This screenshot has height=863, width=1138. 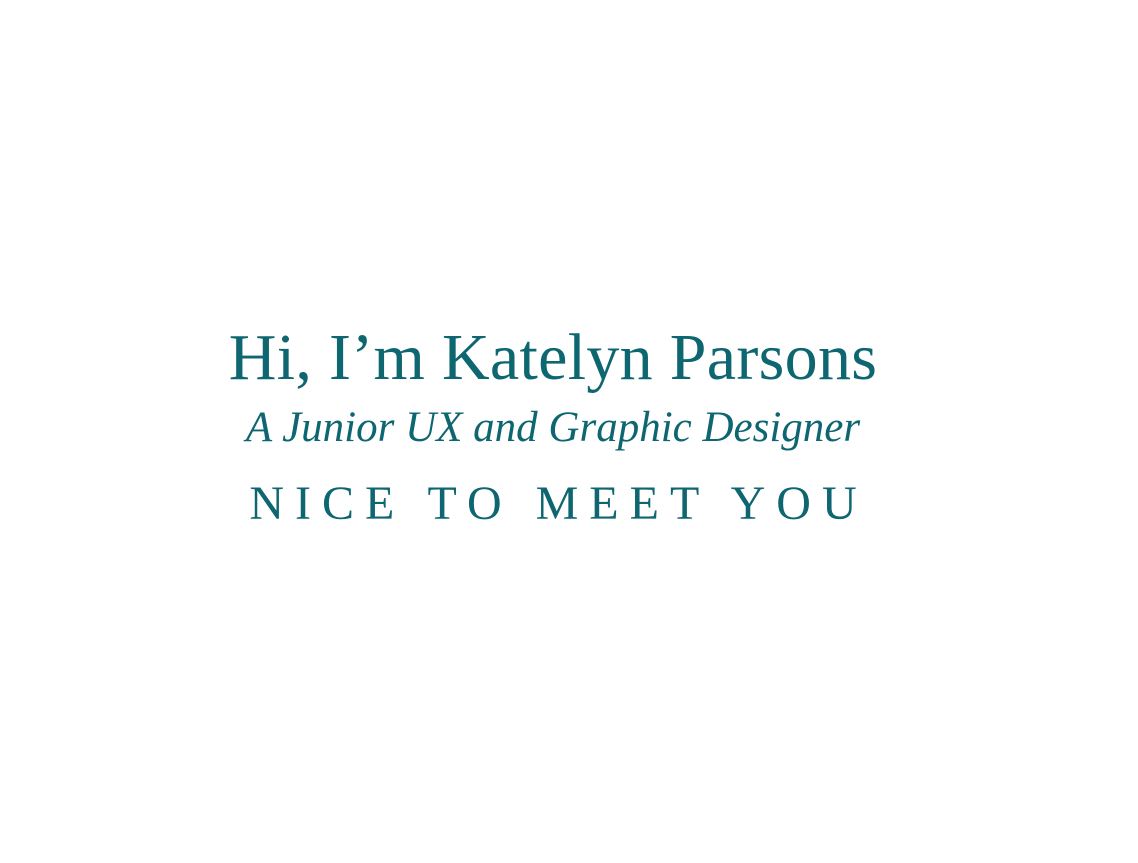 What do you see at coordinates (558, 503) in the screenshot?
I see `hero-greeting: NICE TO MEET YOU` at bounding box center [558, 503].